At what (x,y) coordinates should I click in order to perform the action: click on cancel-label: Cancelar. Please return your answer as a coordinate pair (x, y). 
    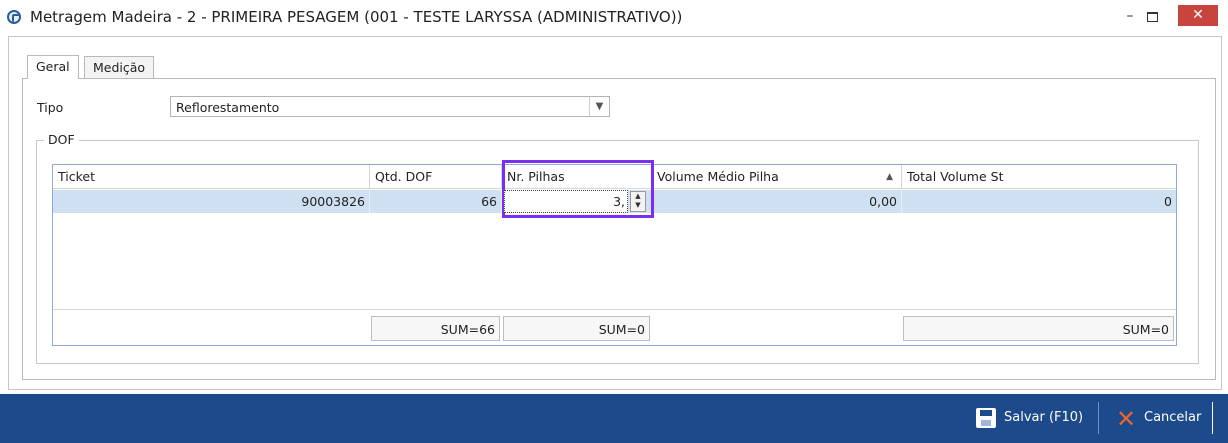
    Looking at the image, I should click on (1173, 417).